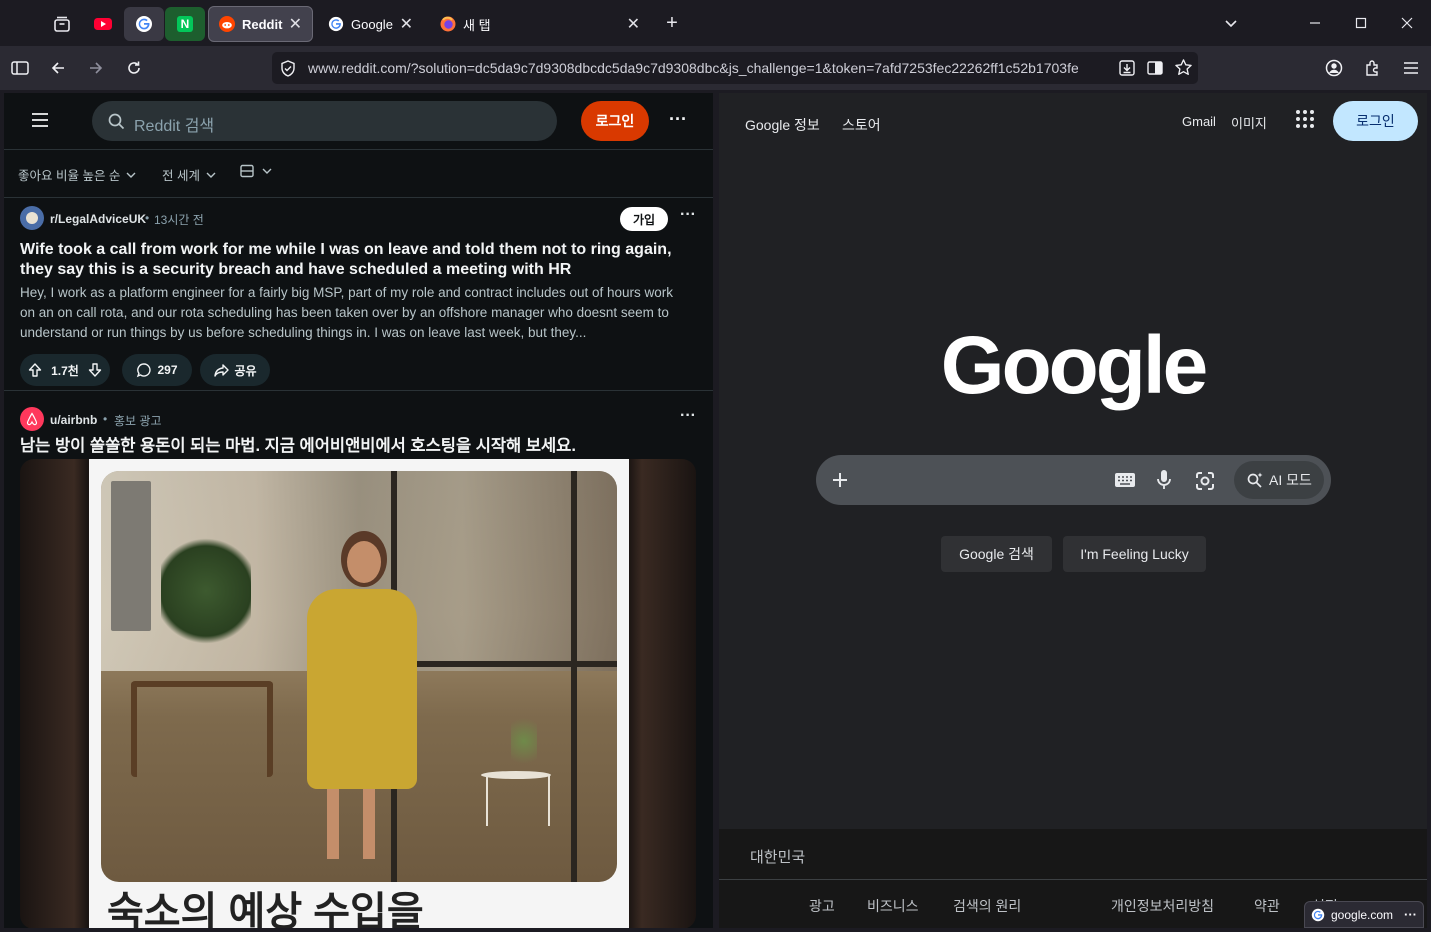  I want to click on close-window-icon, so click(1407, 23).